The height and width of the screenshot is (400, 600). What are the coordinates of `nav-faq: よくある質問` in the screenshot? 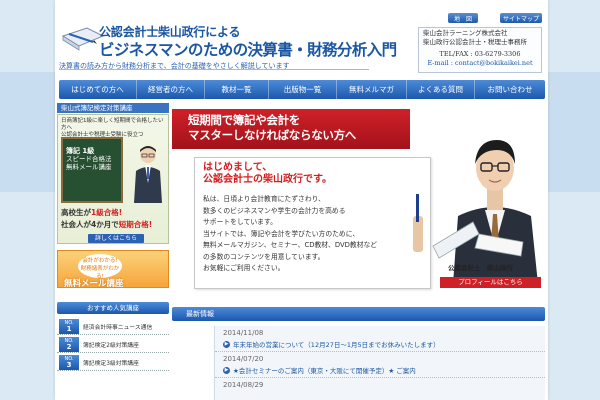 It's located at (441, 89).